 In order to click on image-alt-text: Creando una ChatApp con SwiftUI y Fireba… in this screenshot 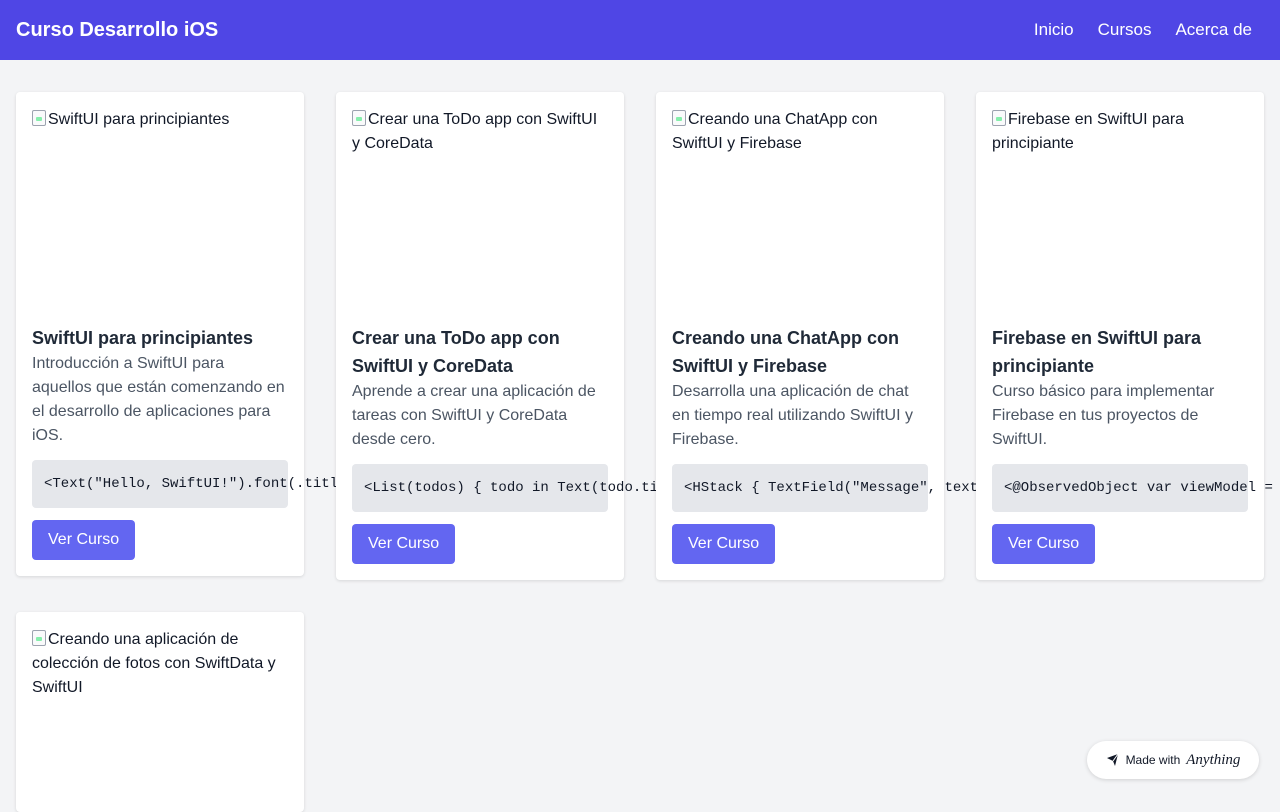, I will do `click(775, 131)`.